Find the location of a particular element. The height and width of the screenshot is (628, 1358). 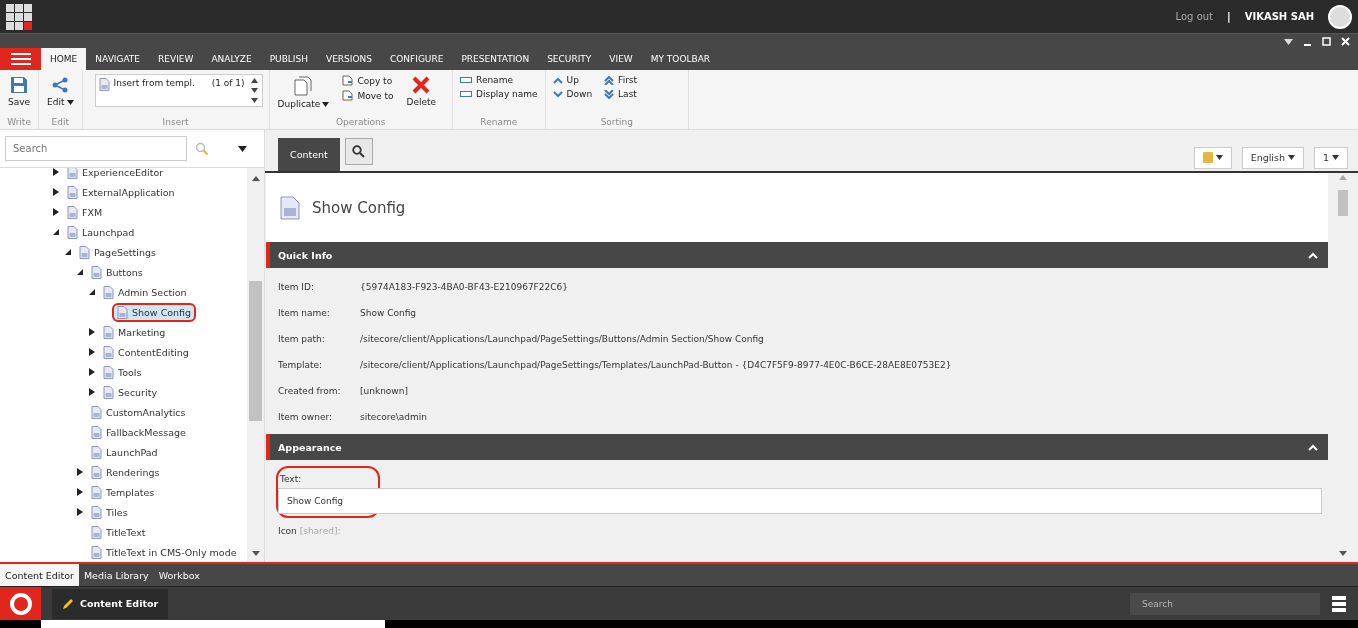

tree-item: PageSettings is located at coordinates (117, 252).